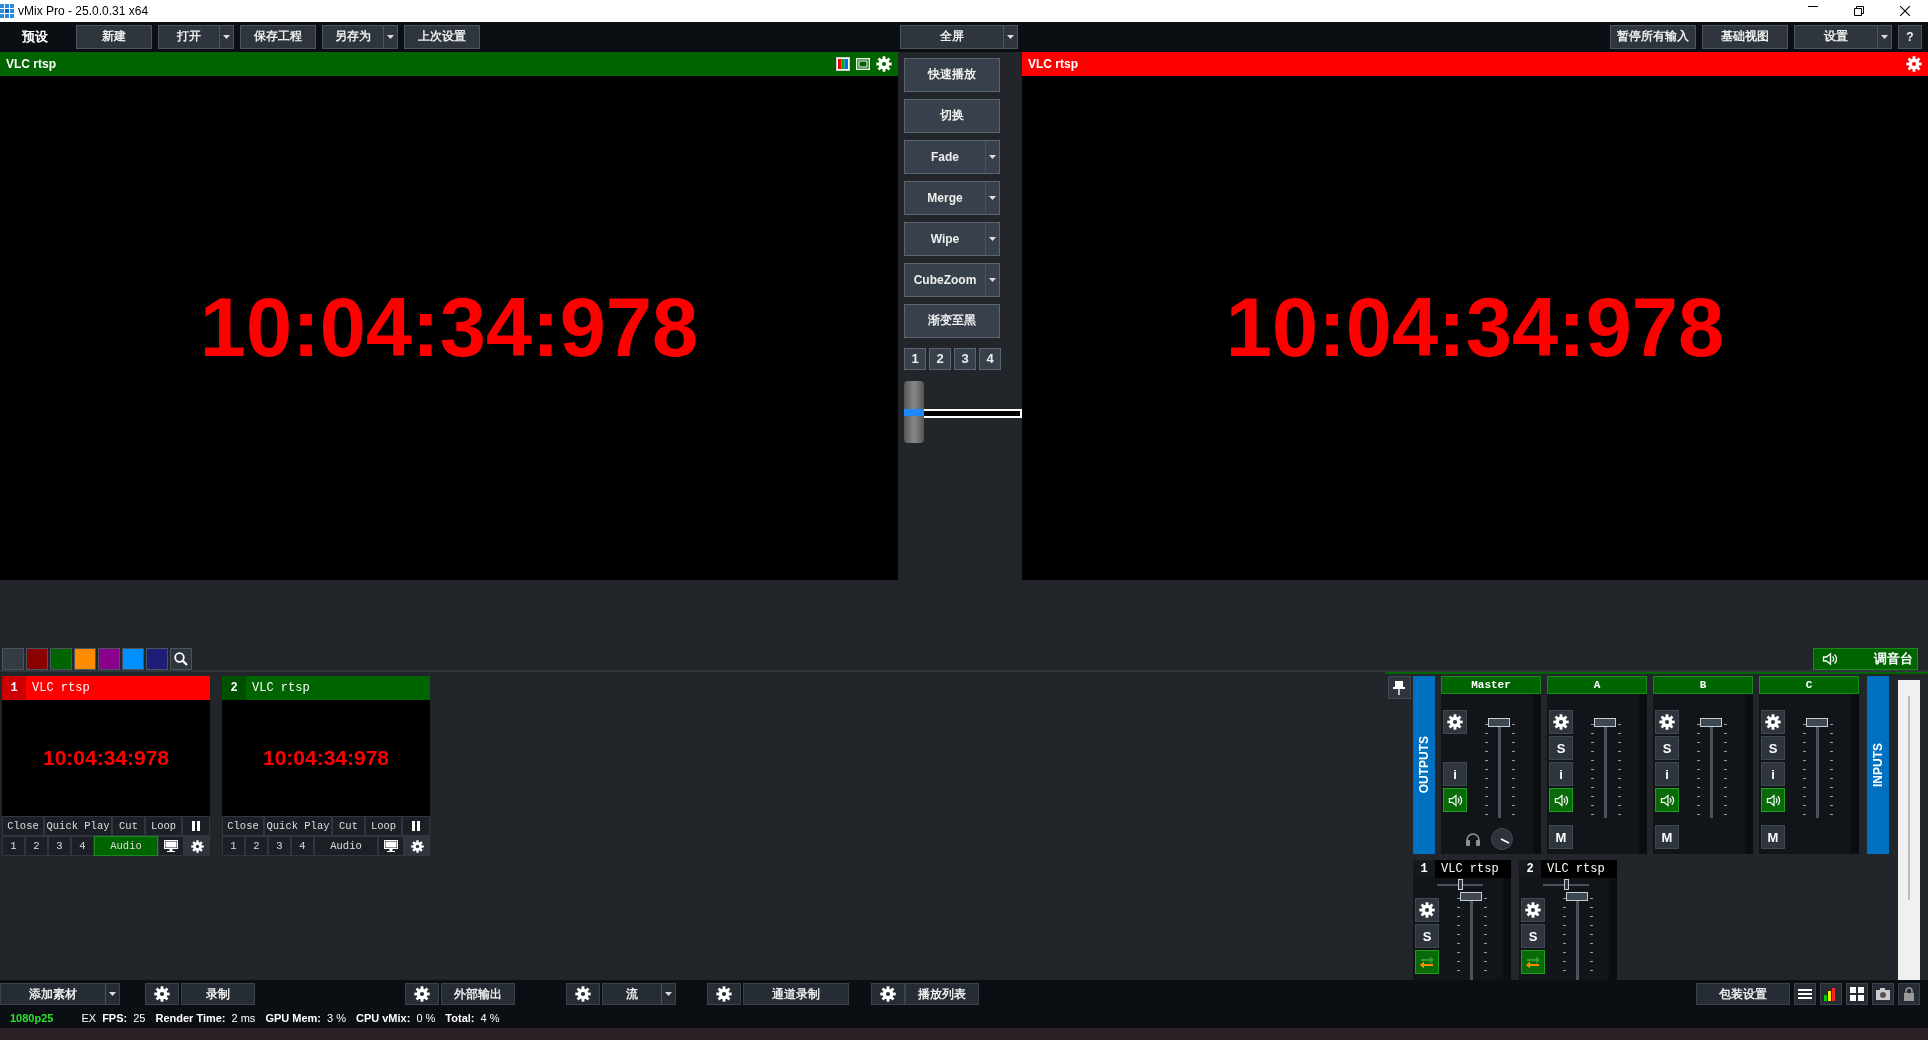 Image resolution: width=1928 pixels, height=1040 pixels. Describe the element at coordinates (952, 320) in the screenshot. I see `transition-button: 渐变至黑` at that location.